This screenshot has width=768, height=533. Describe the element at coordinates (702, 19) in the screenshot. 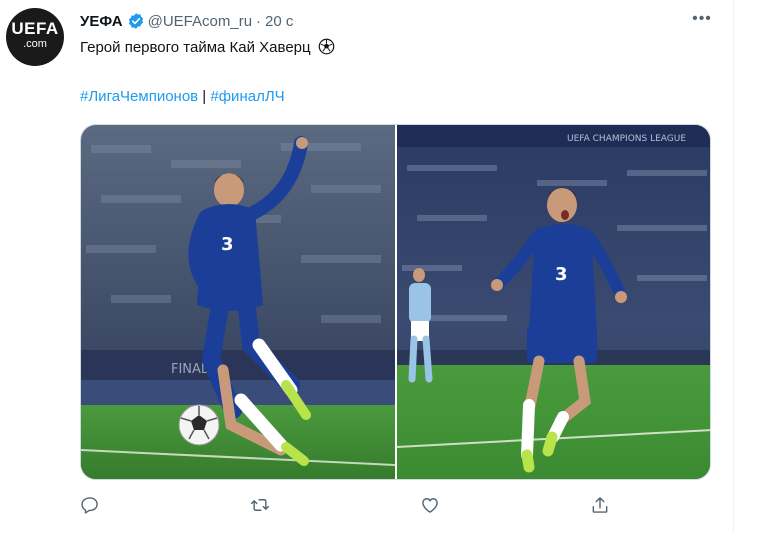

I see `more-options-icon: •••` at that location.